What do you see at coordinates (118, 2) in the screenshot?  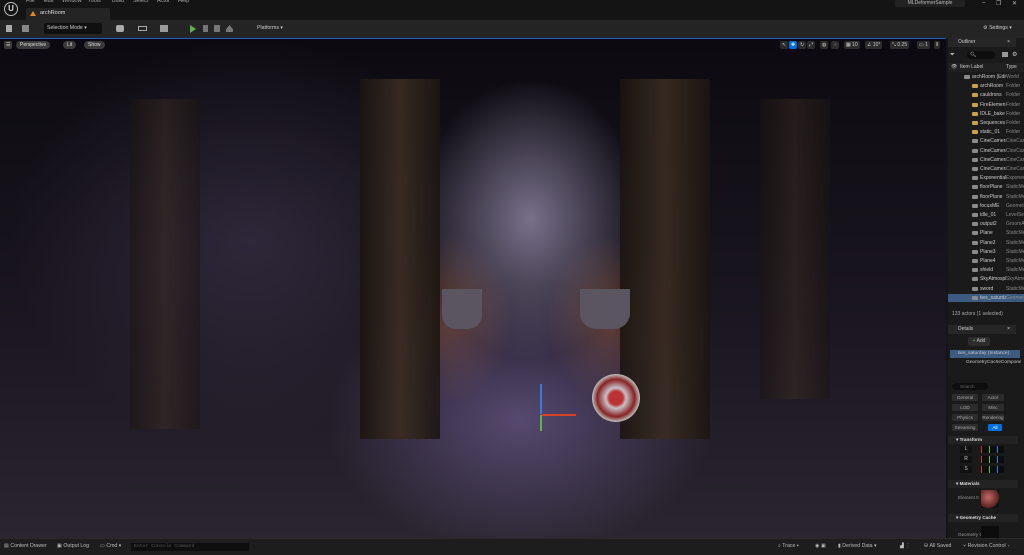 I see `menu-build: Build` at bounding box center [118, 2].